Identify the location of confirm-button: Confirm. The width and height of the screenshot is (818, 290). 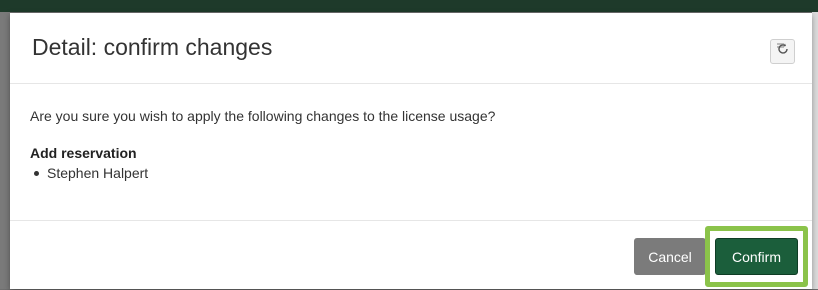
(756, 256).